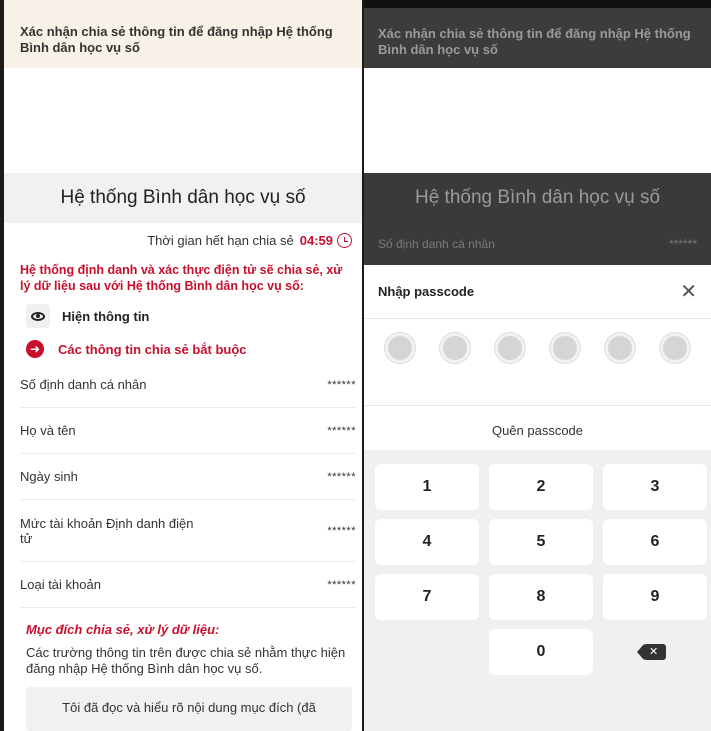 This screenshot has height=731, width=711. Describe the element at coordinates (537, 292) in the screenshot. I see `sheet-header: Nhập passcode ✕` at that location.